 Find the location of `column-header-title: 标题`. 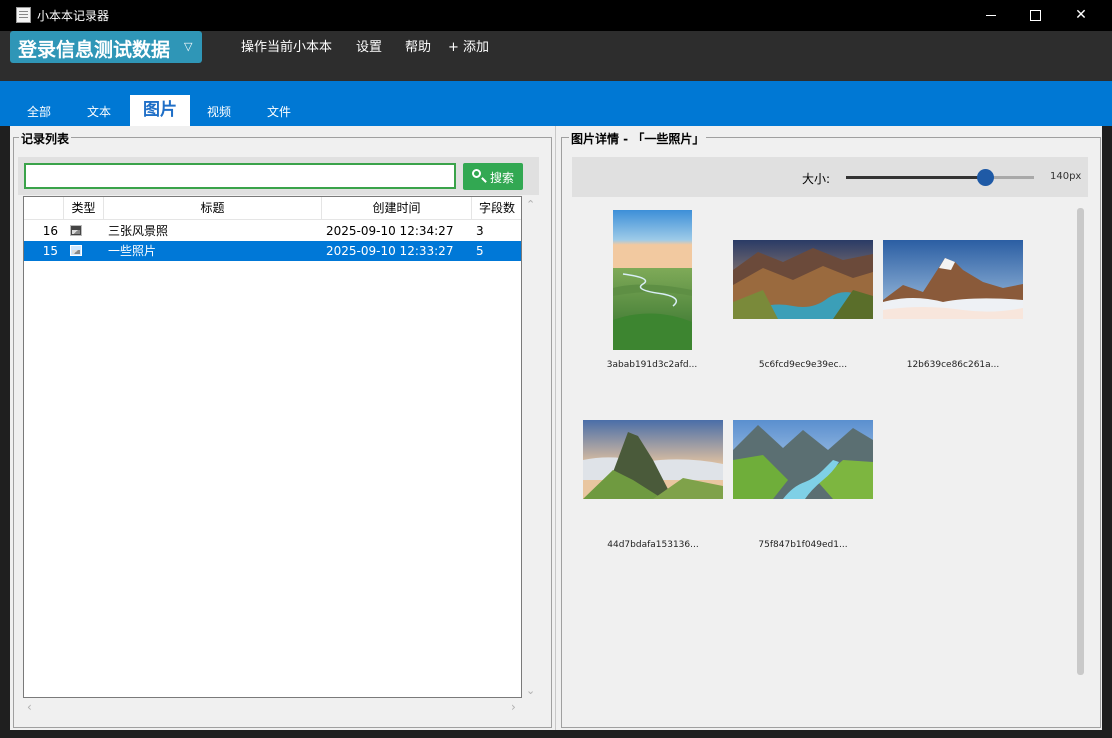

column-header-title: 标题 is located at coordinates (213, 208).